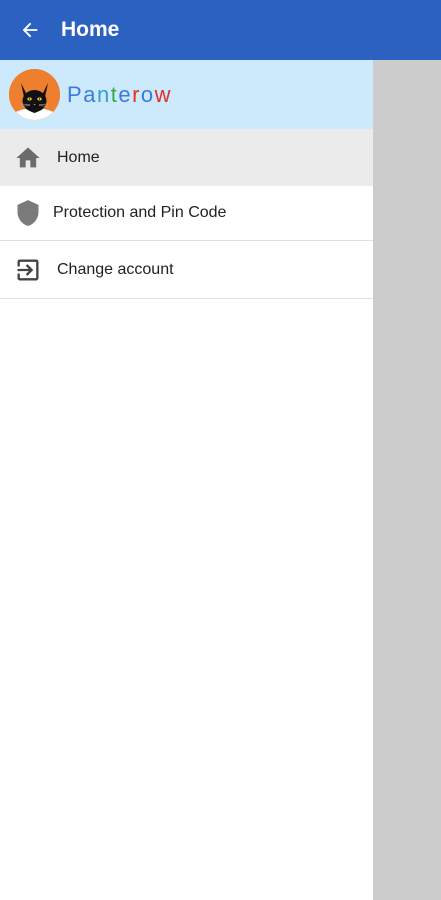  I want to click on menu-item-protection: Protection and Pin Code, so click(186, 213).